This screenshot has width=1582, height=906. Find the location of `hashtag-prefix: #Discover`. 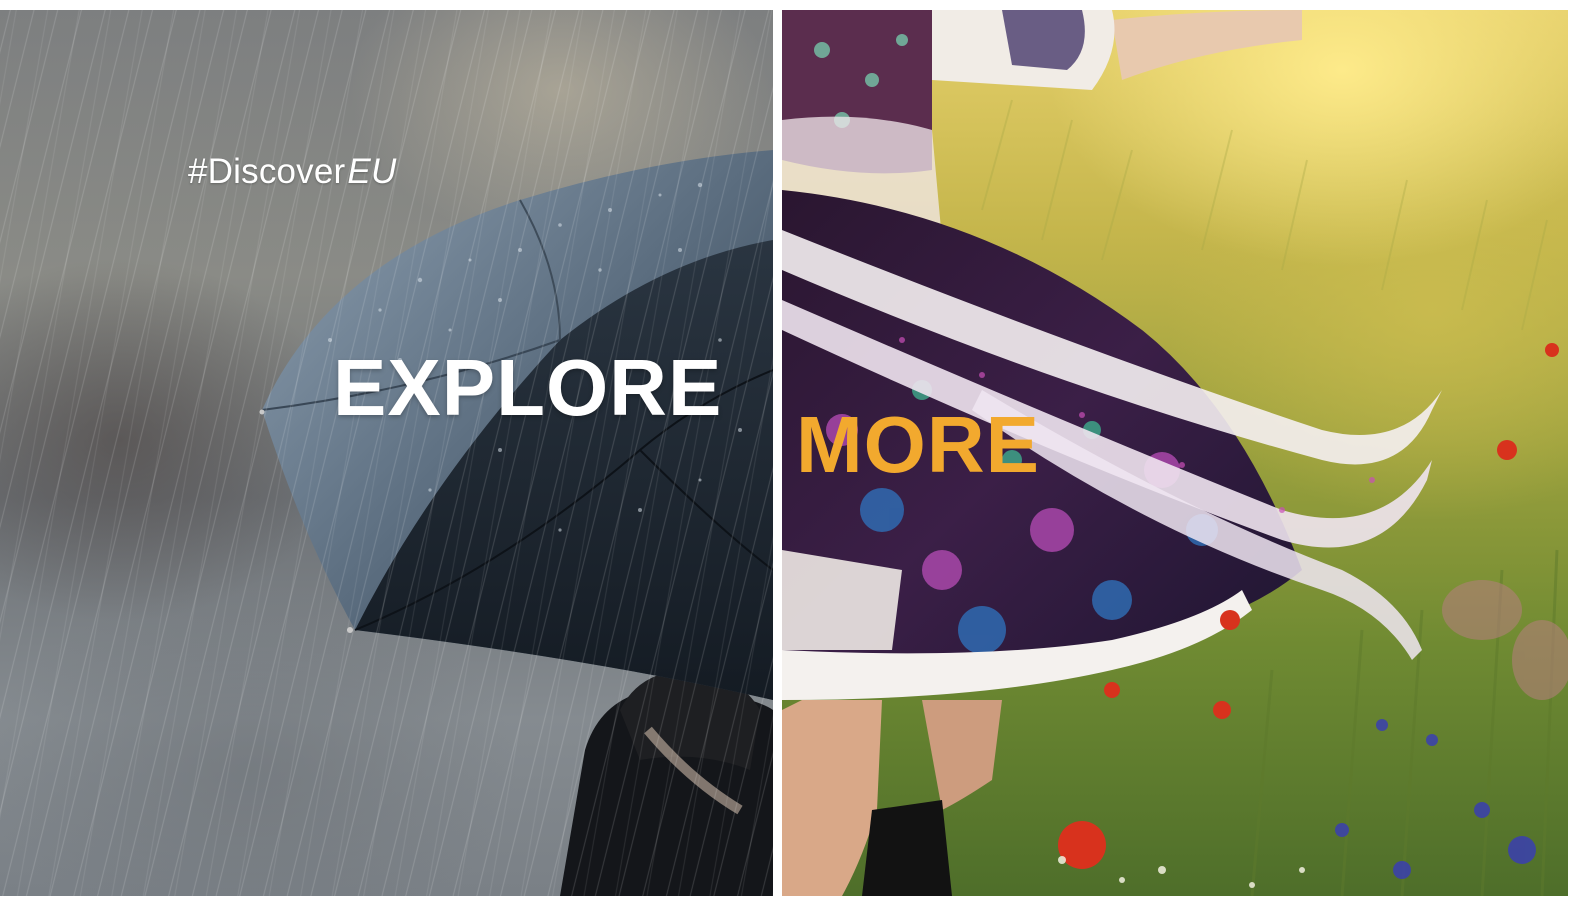

hashtag-prefix: #Discover is located at coordinates (267, 171).